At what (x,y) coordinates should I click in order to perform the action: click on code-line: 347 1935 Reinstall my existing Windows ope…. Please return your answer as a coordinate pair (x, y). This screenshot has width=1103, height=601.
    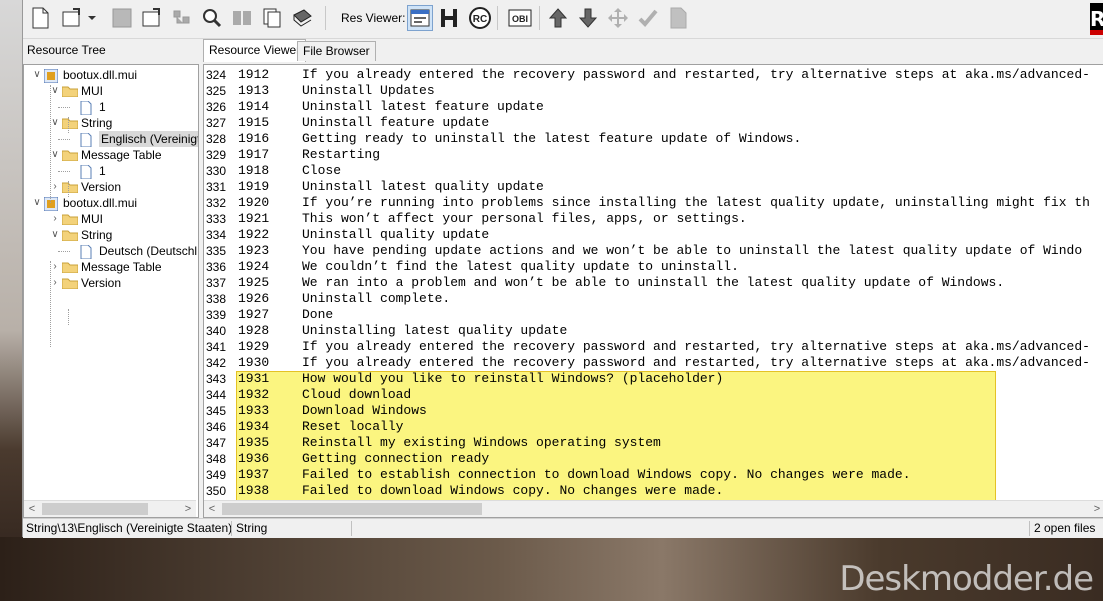
    Looking at the image, I should click on (653, 443).